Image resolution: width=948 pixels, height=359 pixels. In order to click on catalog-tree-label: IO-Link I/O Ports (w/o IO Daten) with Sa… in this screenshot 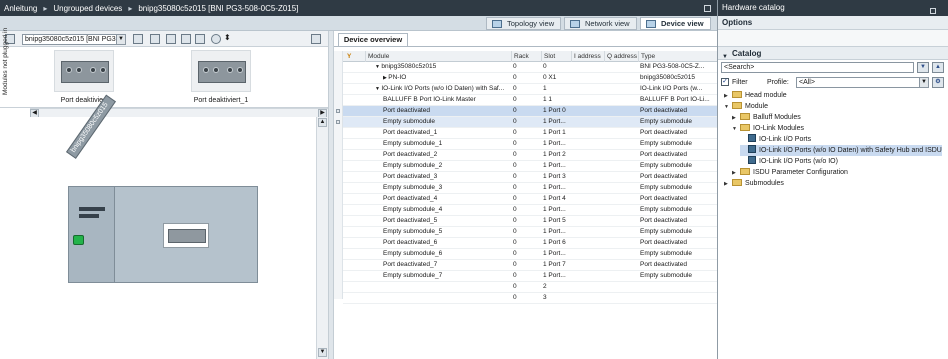, I will do `click(850, 150)`.